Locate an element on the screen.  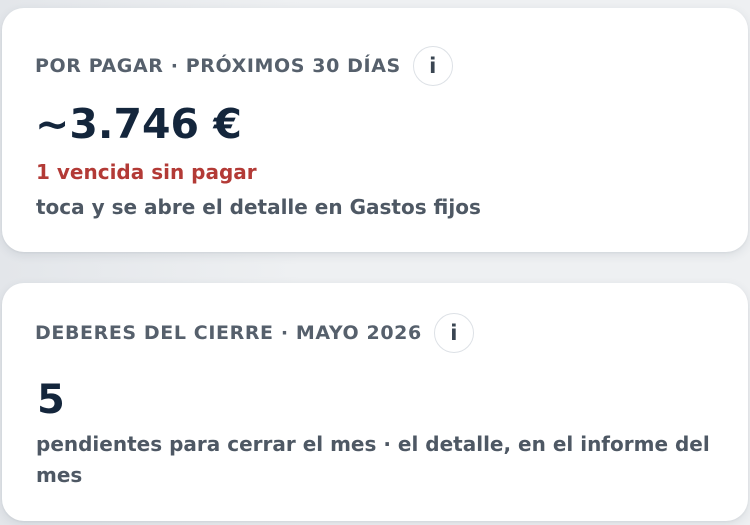
payable-card-header: POR PAGAR · PRÓXIMOS 30 DÍAS i is located at coordinates (244, 66).